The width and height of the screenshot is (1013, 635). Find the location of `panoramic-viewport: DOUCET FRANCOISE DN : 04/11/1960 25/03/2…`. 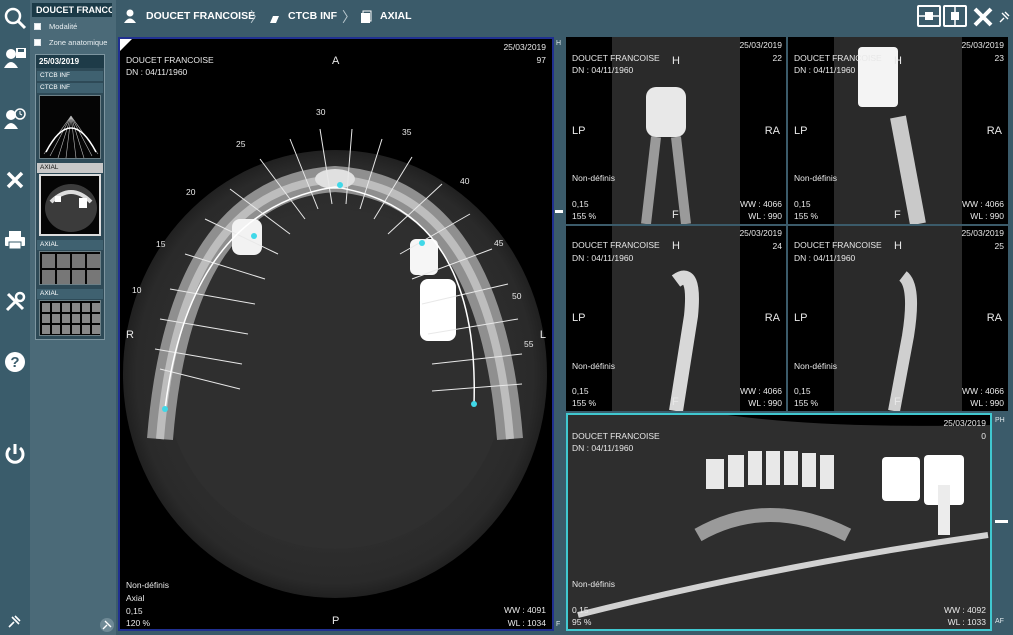

panoramic-viewport: DOUCET FRANCOISE DN : 04/11/1960 25/03/2… is located at coordinates (779, 522).